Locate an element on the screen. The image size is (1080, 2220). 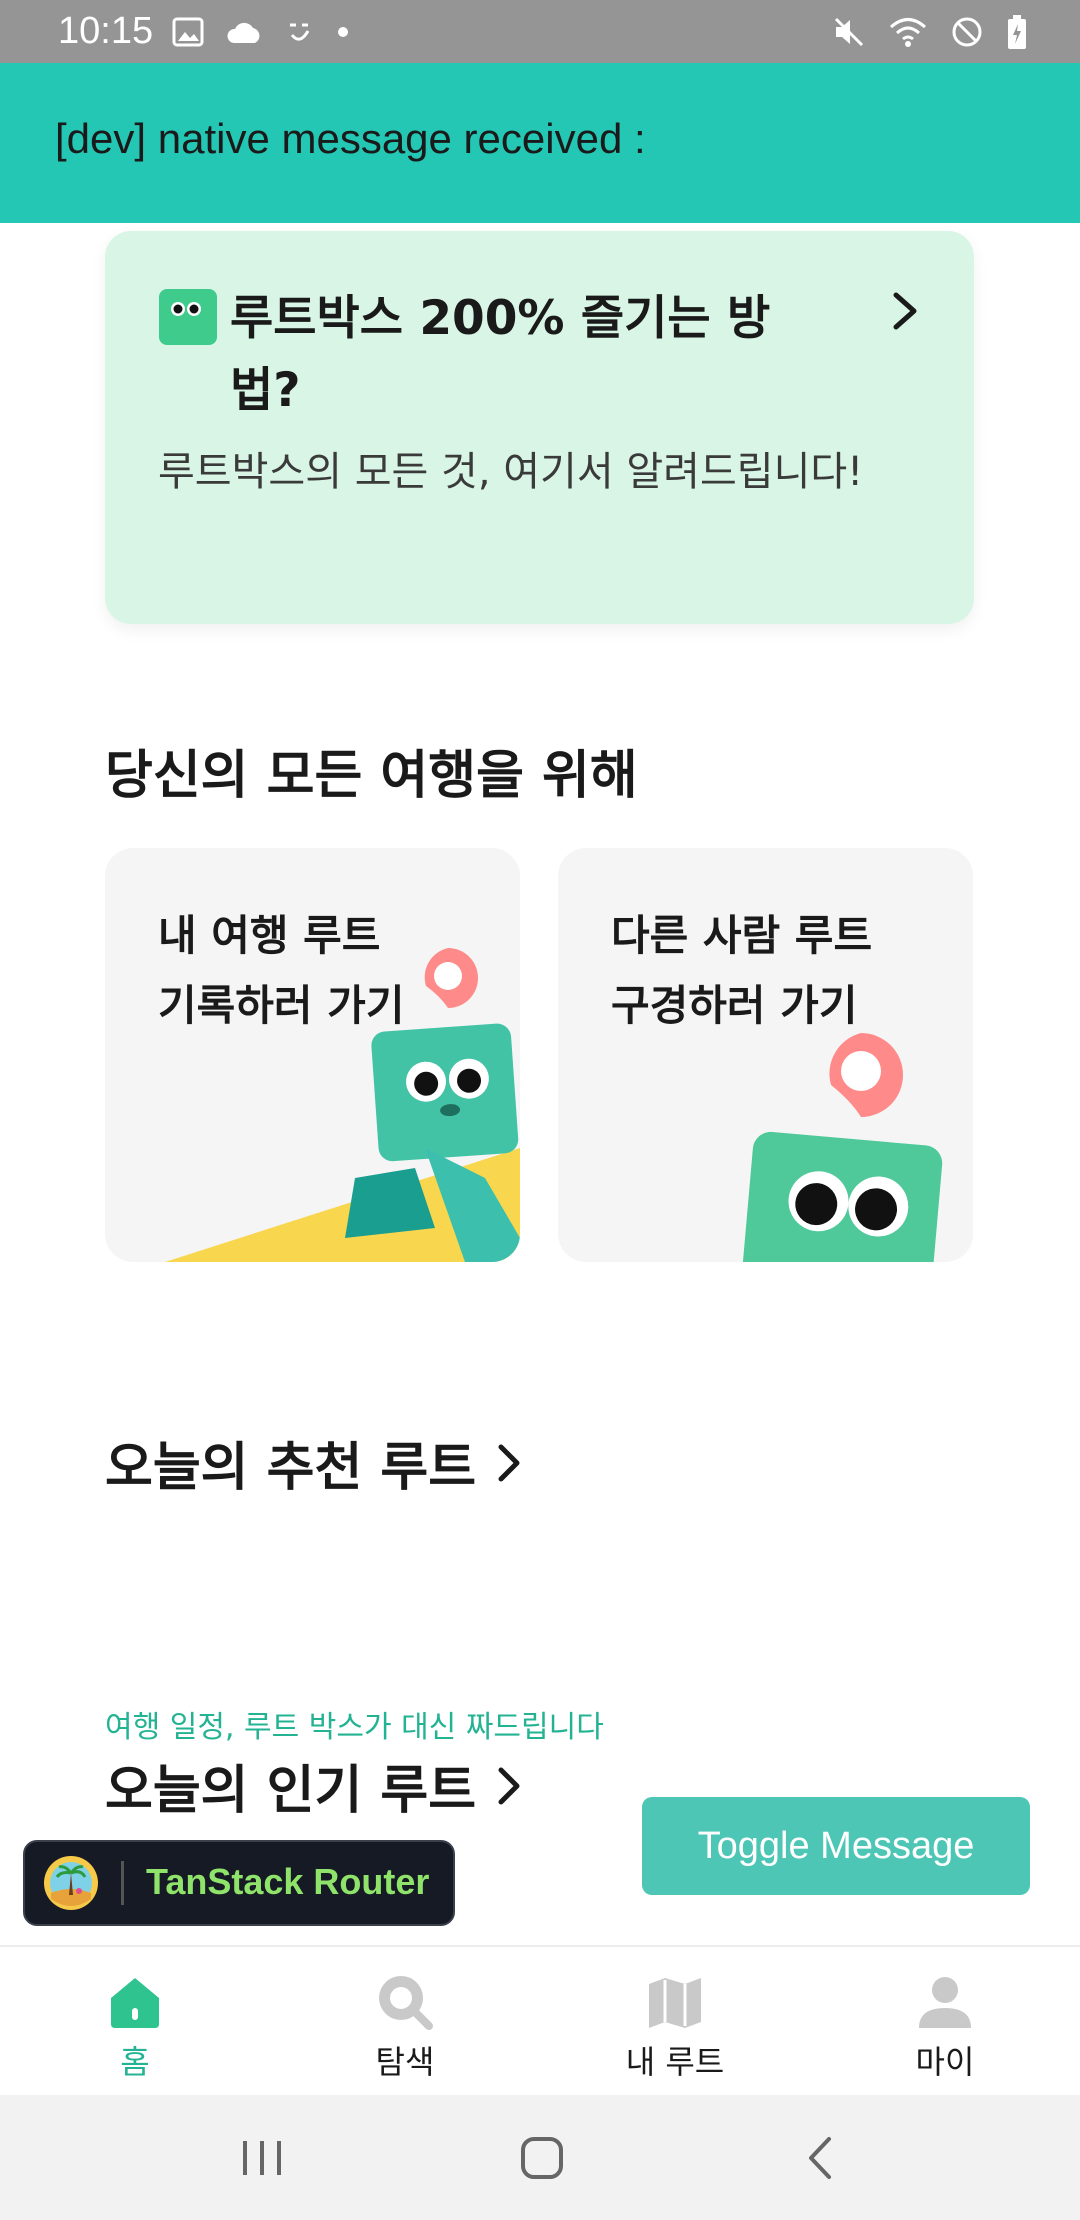
recents-icon is located at coordinates (262, 2158).